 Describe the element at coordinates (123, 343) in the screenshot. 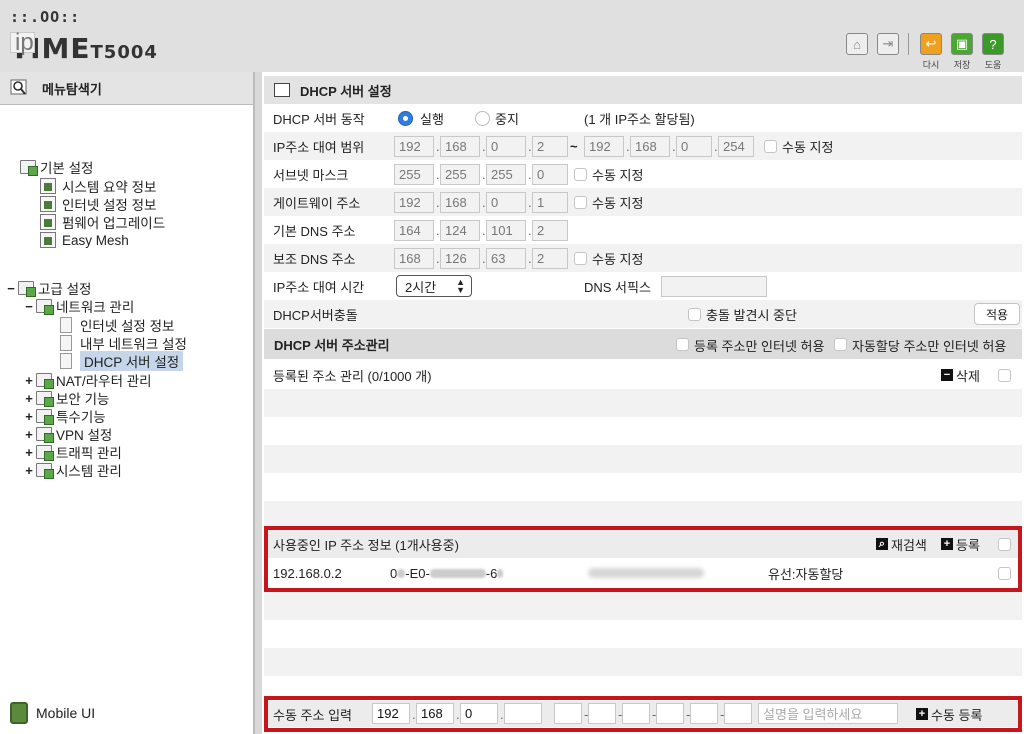

I see `tree-item-lan-settings: 내부 네트워크 설정` at that location.